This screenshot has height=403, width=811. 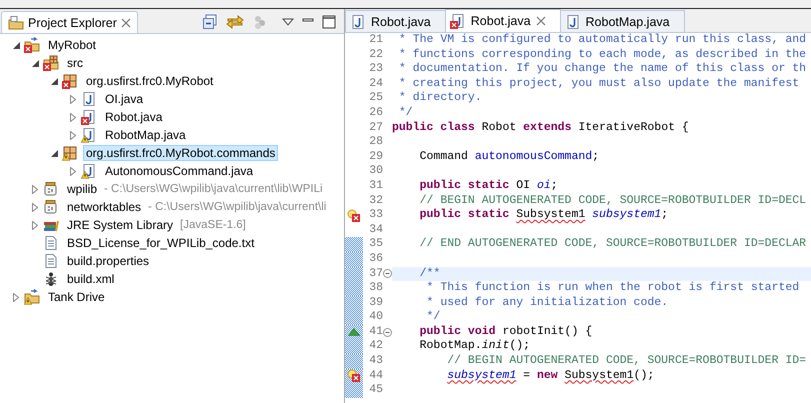 I want to click on tree-item: OI.java, so click(x=124, y=99).